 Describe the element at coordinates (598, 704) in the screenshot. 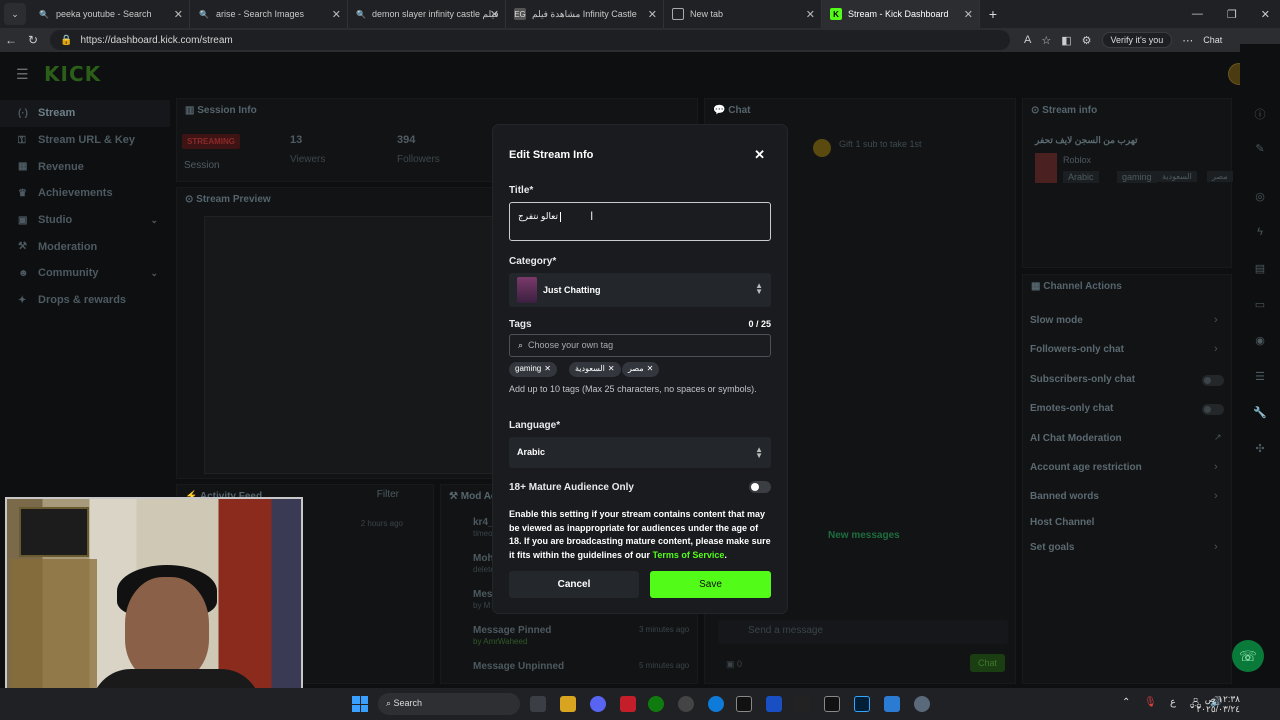

I see `discord-icon` at that location.